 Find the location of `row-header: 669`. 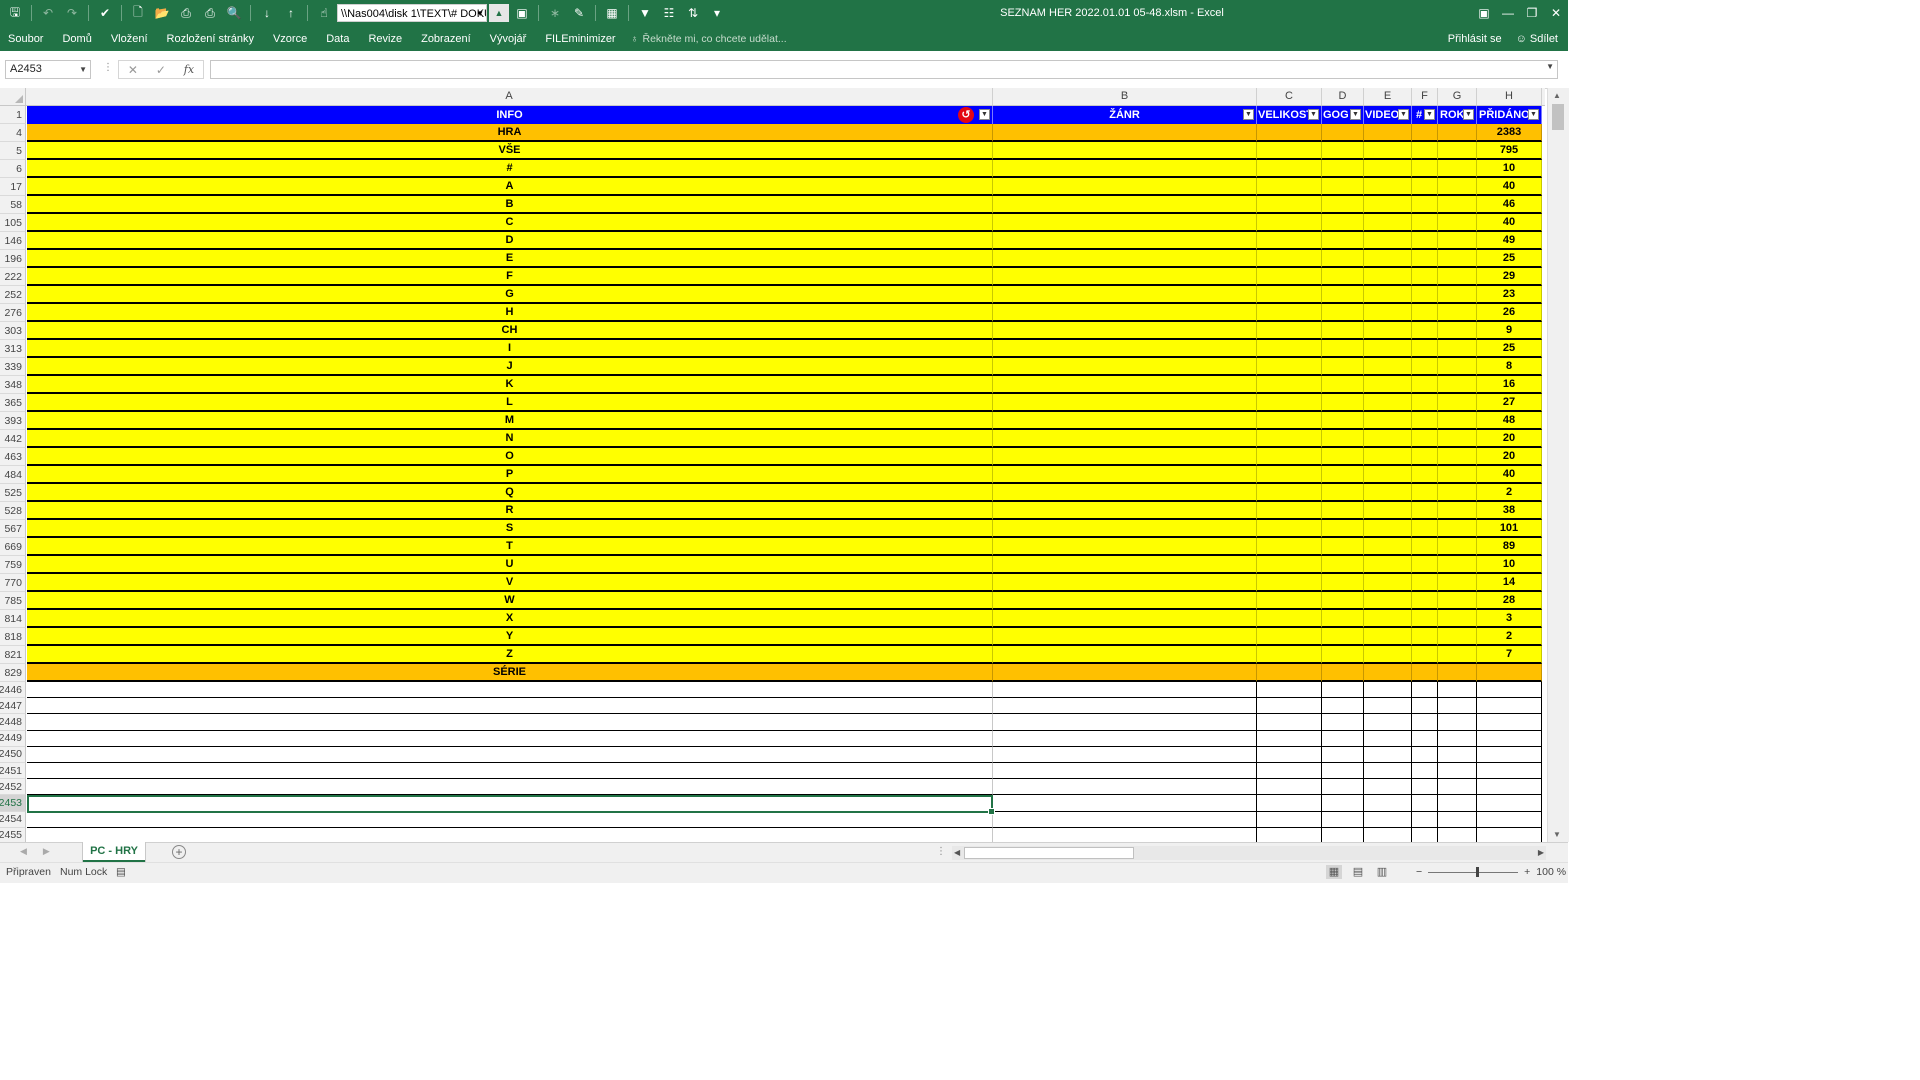

row-header: 669 is located at coordinates (13, 547).